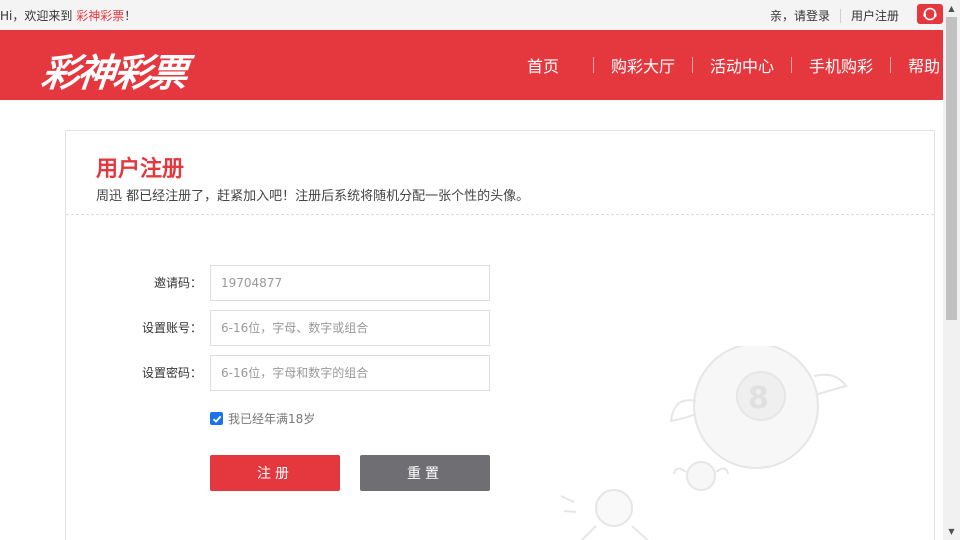 The image size is (960, 540). I want to click on main-nav: 首页 购彩大厅 活动中心 手机购彩 帮助, so click(733, 65).